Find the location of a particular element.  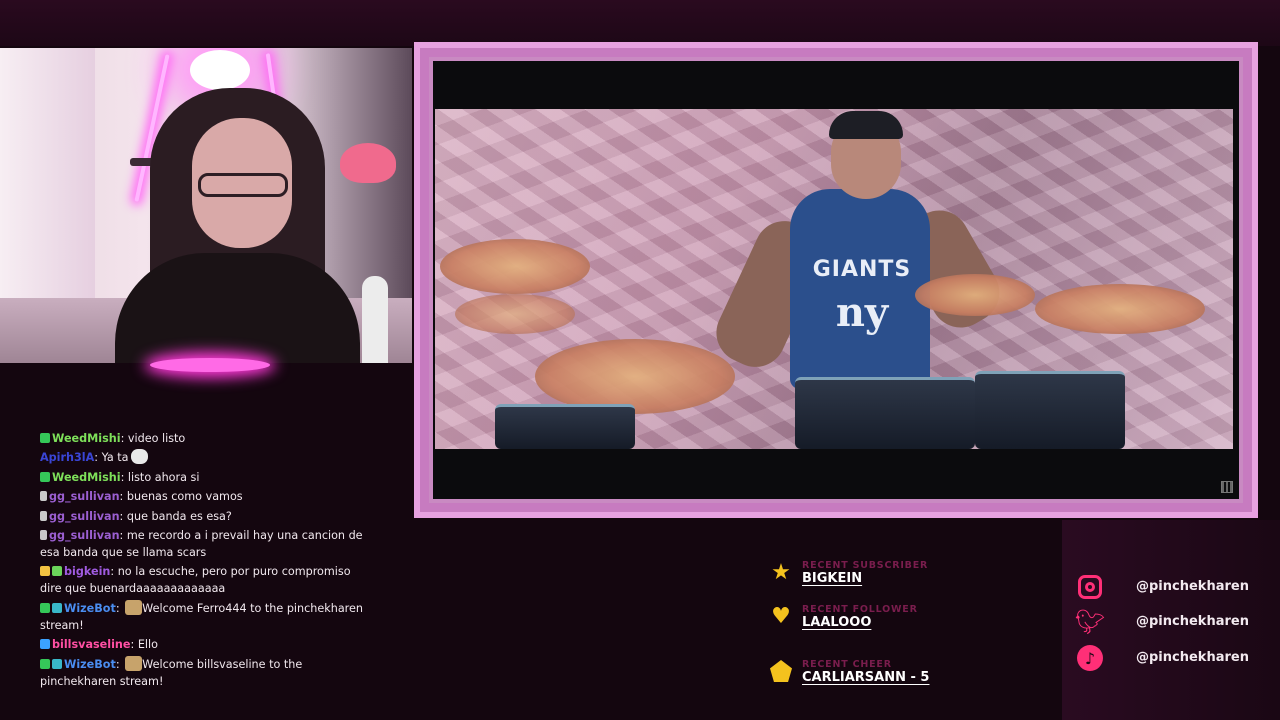

chat-username: Apirh3lA is located at coordinates (67, 457).